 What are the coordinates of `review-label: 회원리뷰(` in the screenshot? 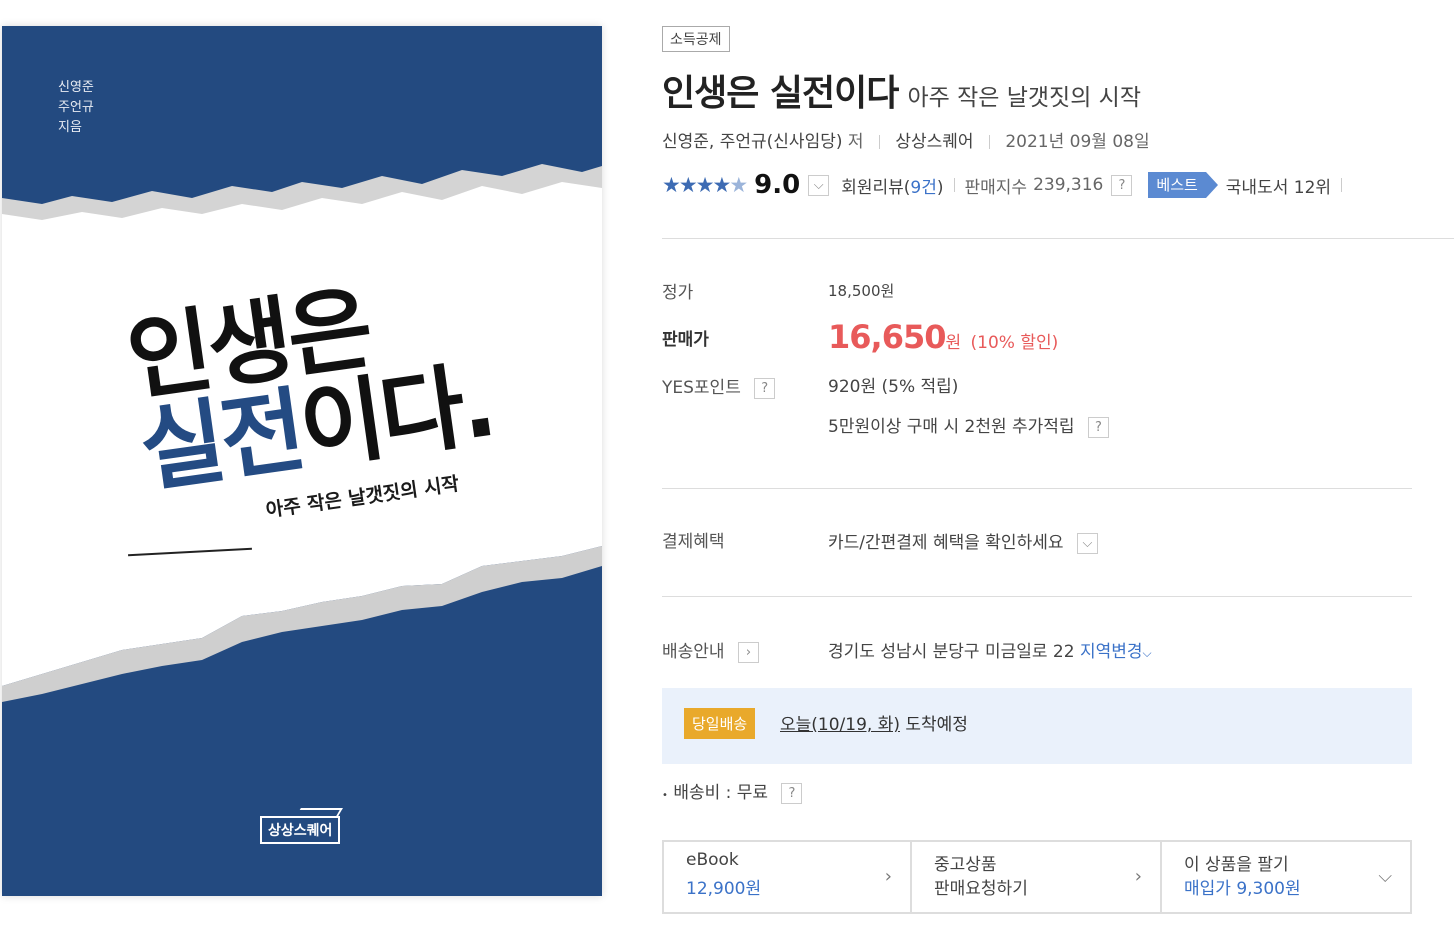 It's located at (876, 187).